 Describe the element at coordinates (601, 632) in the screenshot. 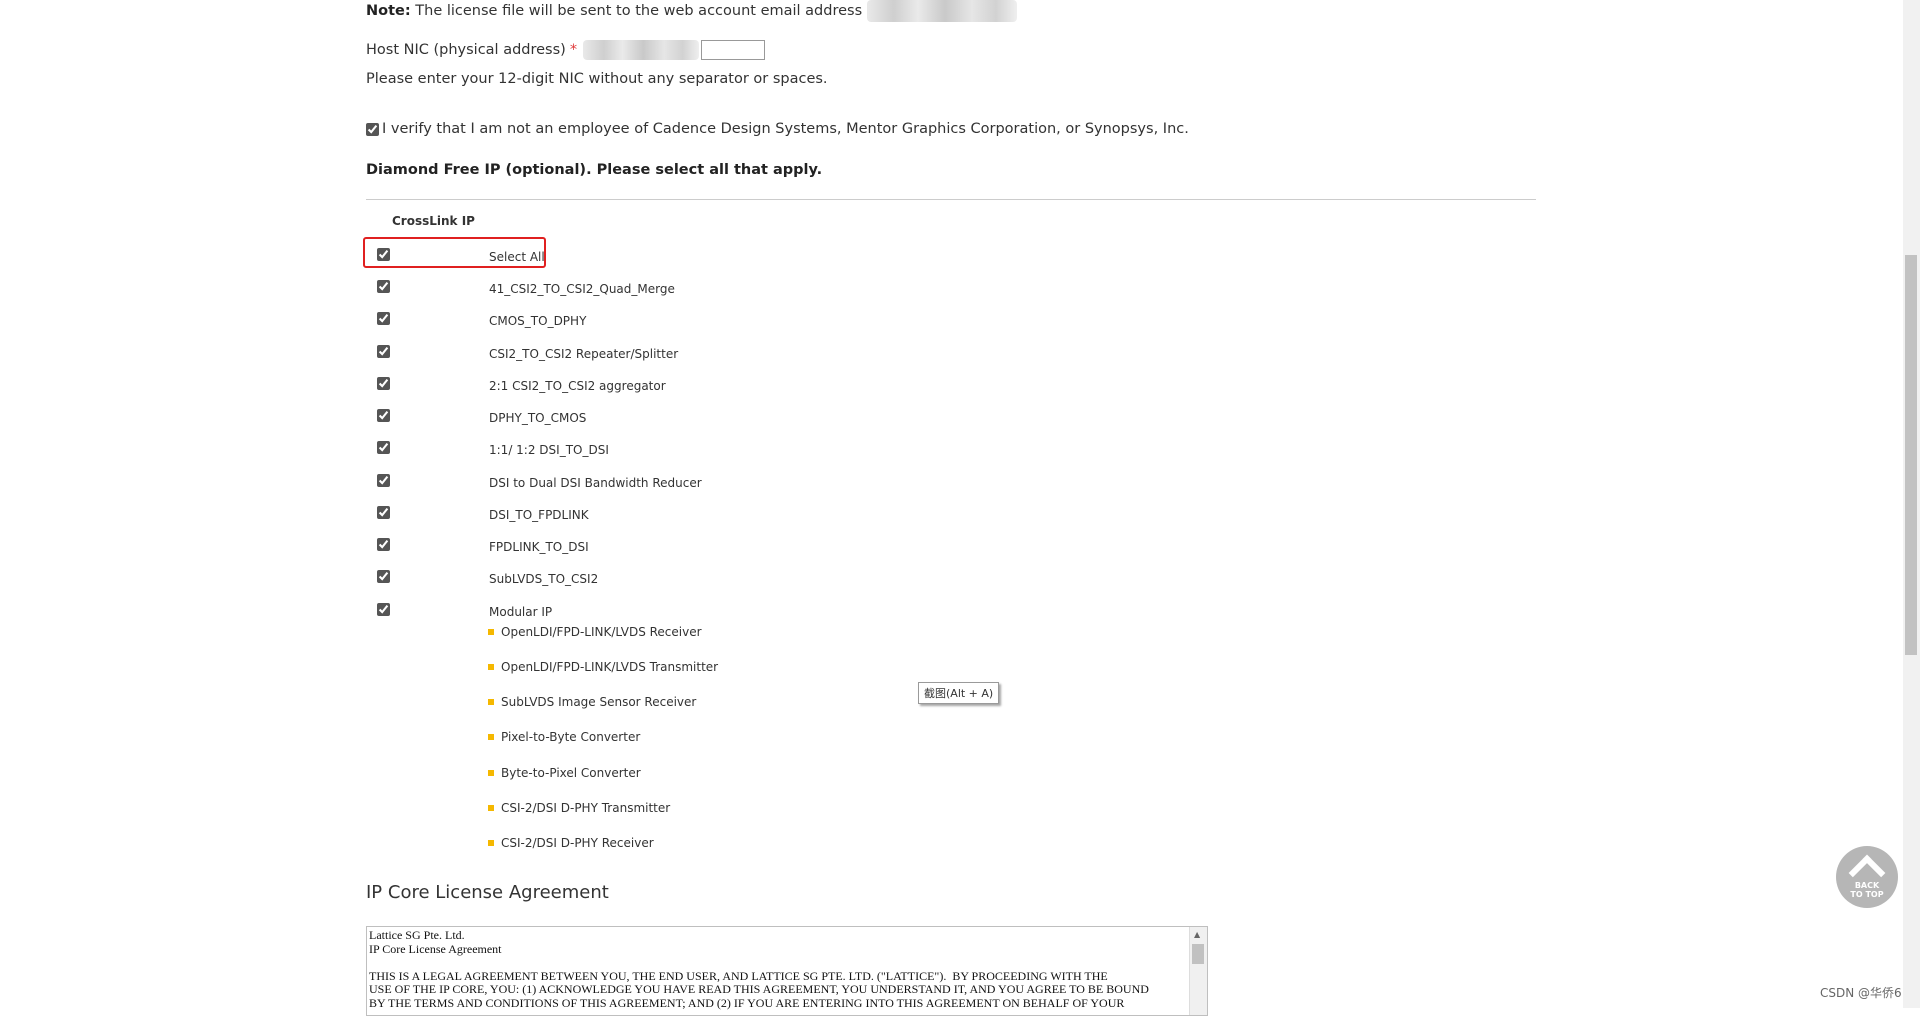

I see `modular-ip-label: OpenLDI/FPD-LINK/LVDS Receiver` at that location.